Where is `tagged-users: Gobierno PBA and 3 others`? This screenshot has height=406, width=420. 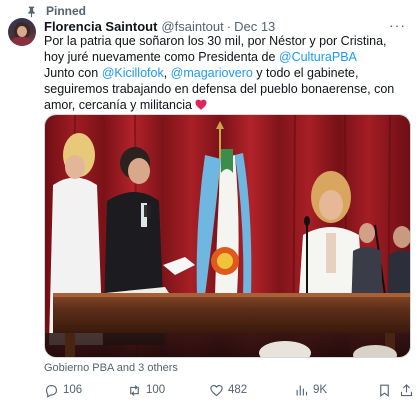
tagged-users: Gobierno PBA and 3 others is located at coordinates (111, 368).